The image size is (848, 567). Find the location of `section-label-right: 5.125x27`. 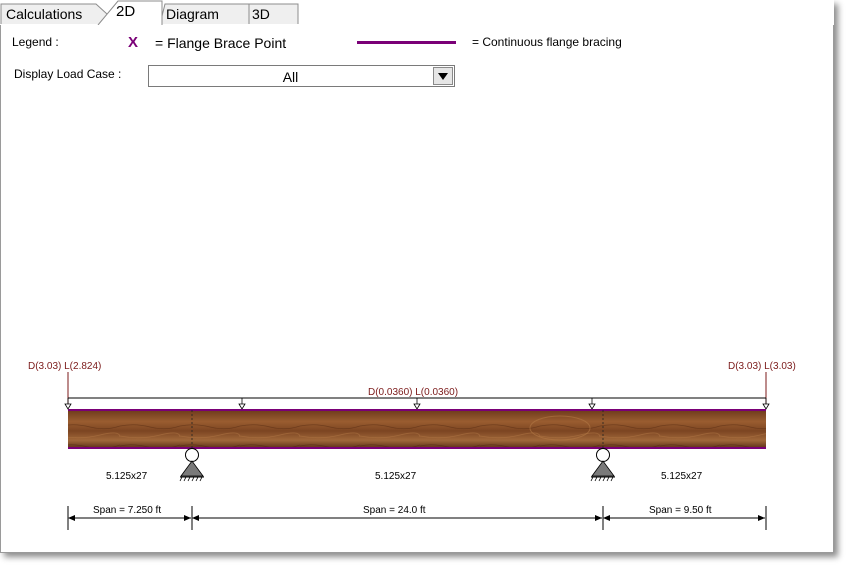

section-label-right: 5.125x27 is located at coordinates (682, 476).